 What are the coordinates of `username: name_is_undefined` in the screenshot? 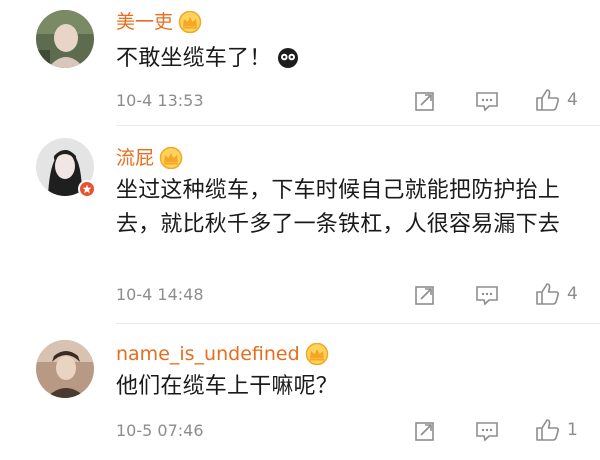 It's located at (208, 354).